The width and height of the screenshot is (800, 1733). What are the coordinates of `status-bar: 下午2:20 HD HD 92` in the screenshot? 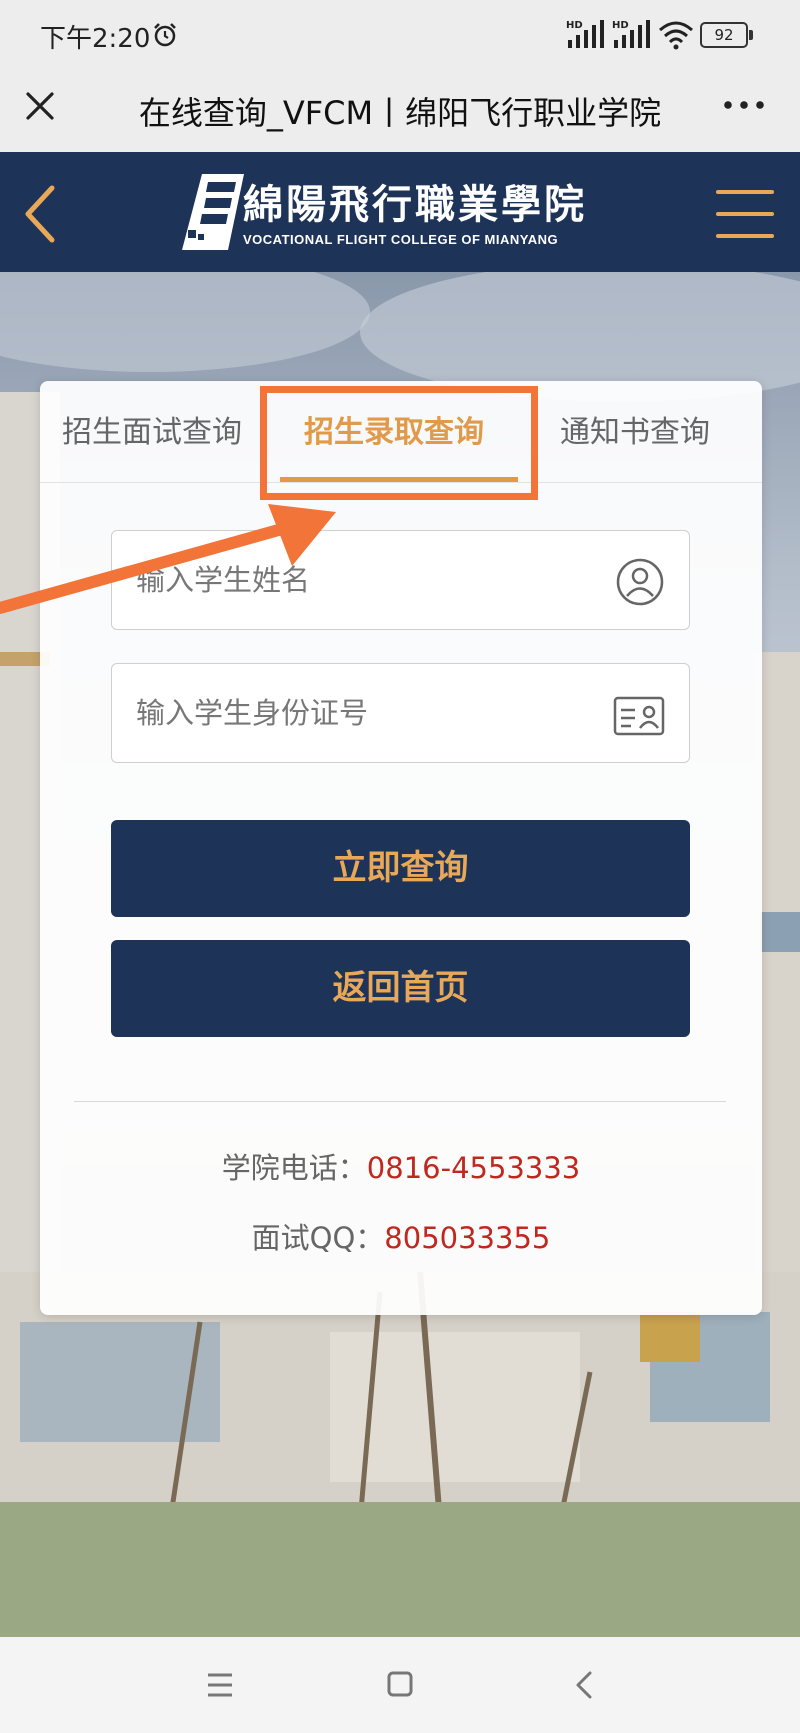 It's located at (400, 35).